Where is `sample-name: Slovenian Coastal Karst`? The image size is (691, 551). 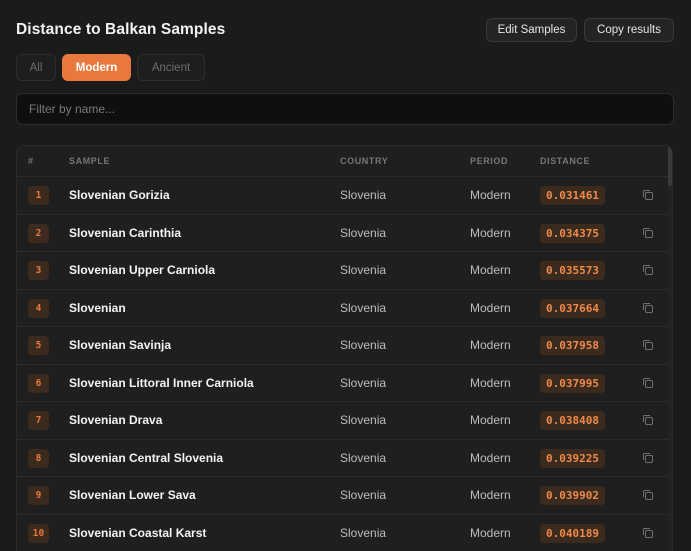 sample-name: Slovenian Coastal Karst is located at coordinates (138, 532).